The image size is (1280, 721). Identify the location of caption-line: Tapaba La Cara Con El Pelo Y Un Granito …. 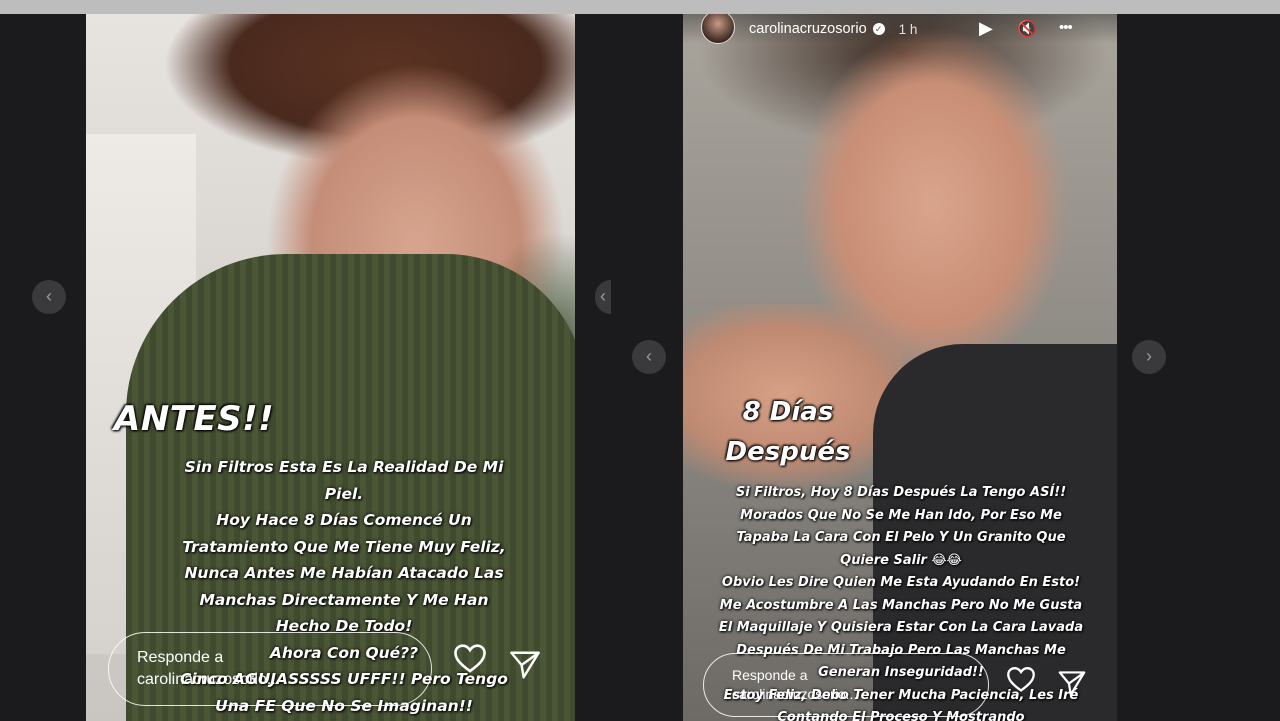
(901, 537).